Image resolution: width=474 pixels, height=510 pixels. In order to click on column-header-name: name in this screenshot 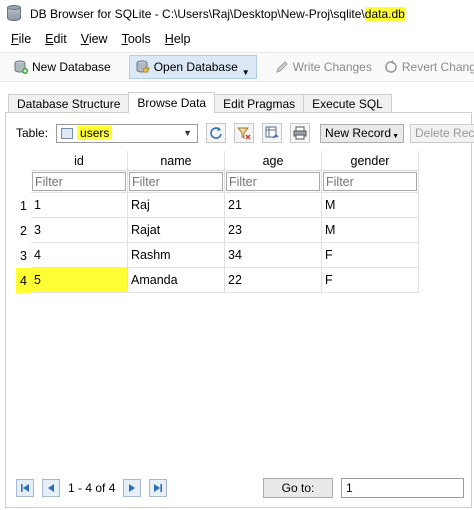, I will do `click(176, 161)`.